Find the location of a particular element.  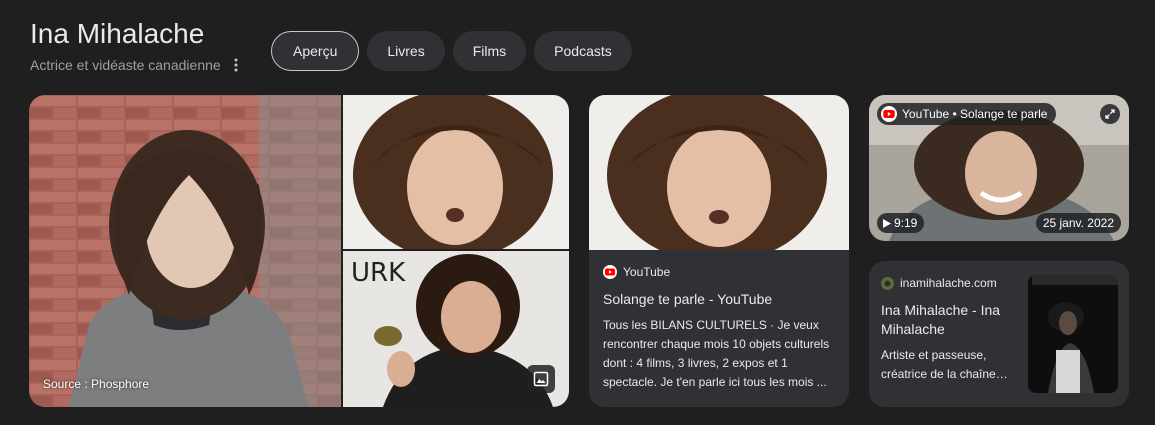

more-vert-icon is located at coordinates (236, 65).